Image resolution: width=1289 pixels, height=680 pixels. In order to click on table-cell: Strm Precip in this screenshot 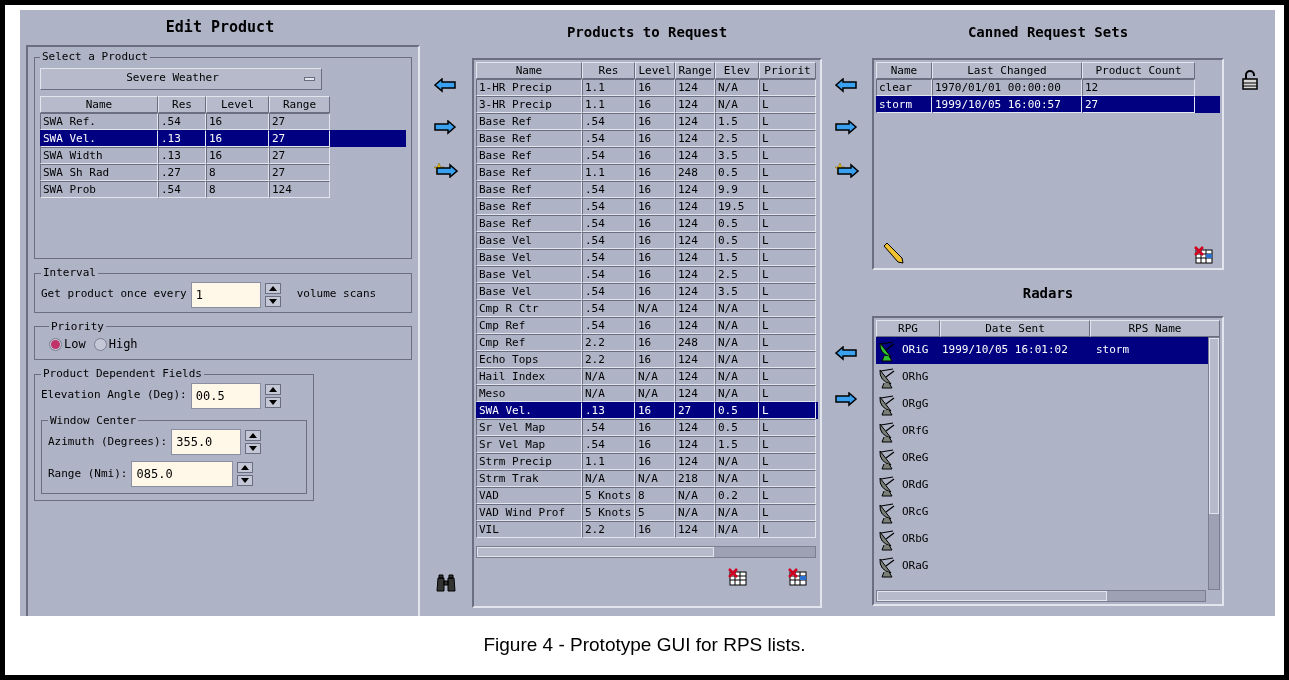, I will do `click(529, 461)`.